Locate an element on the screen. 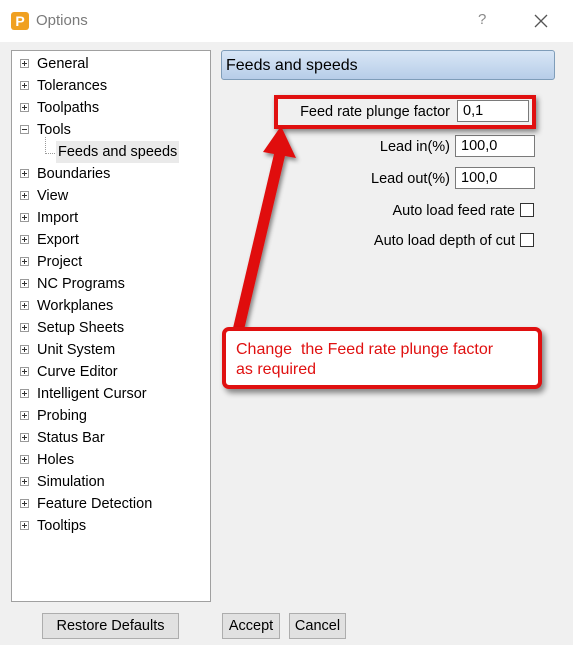 The width and height of the screenshot is (573, 645). lead-in-input is located at coordinates (495, 146).